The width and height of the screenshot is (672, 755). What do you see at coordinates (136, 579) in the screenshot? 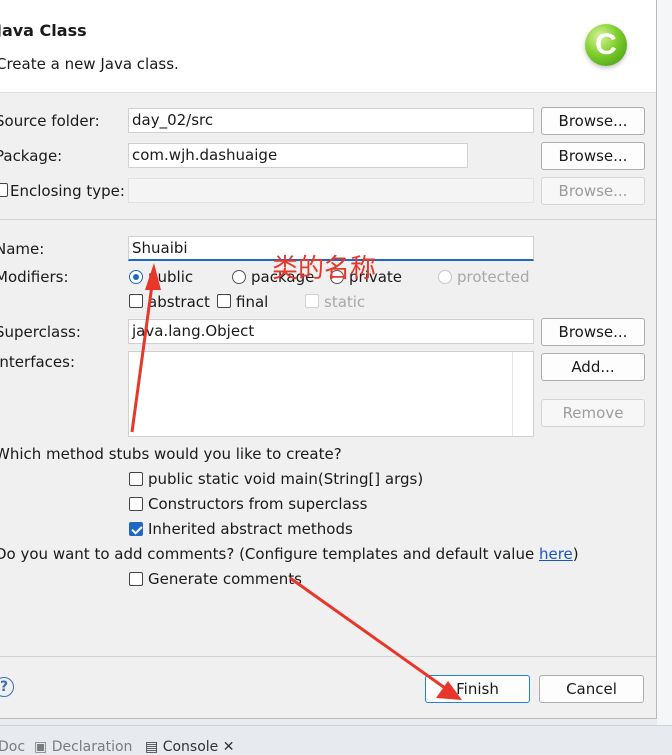
I see `generate-comments-checkbox` at bounding box center [136, 579].